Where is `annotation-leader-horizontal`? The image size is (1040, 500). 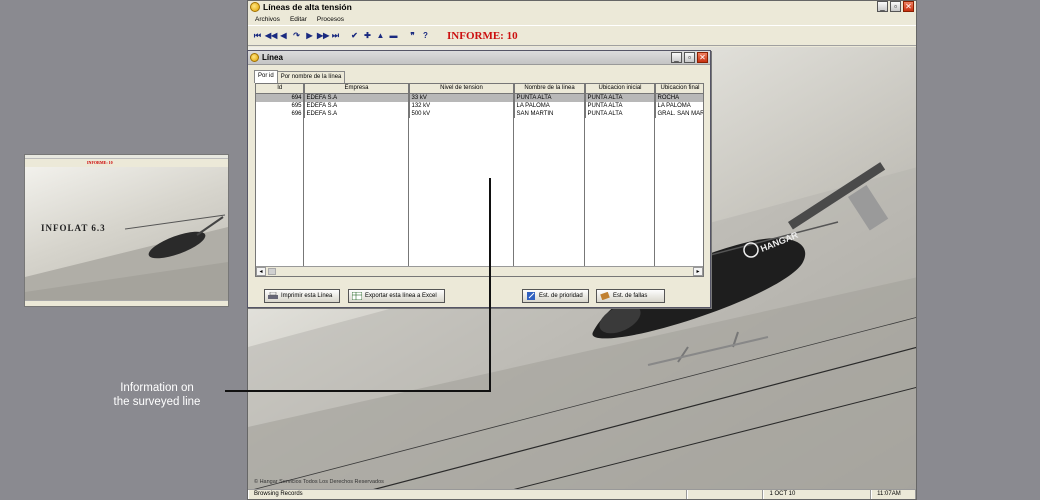
annotation-leader-horizontal is located at coordinates (358, 391).